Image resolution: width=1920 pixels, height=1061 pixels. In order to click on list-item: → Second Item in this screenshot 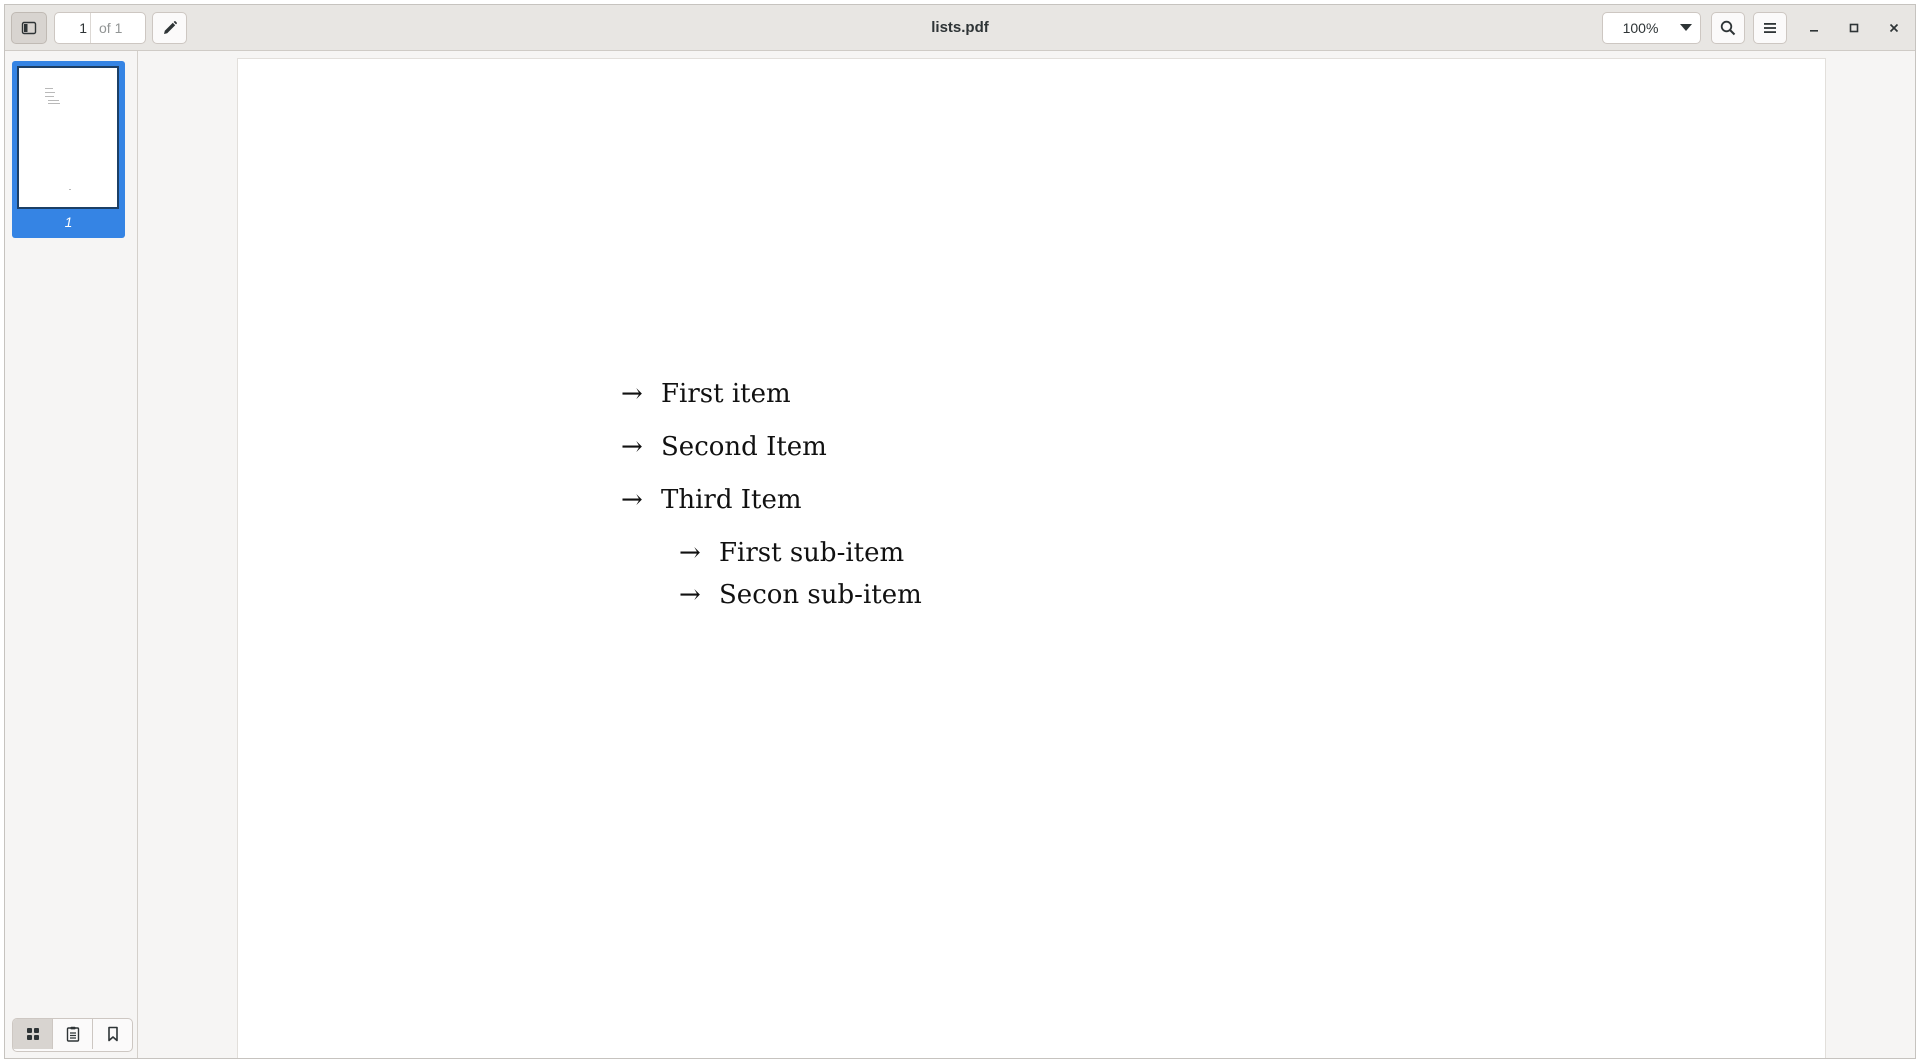, I will do `click(724, 447)`.